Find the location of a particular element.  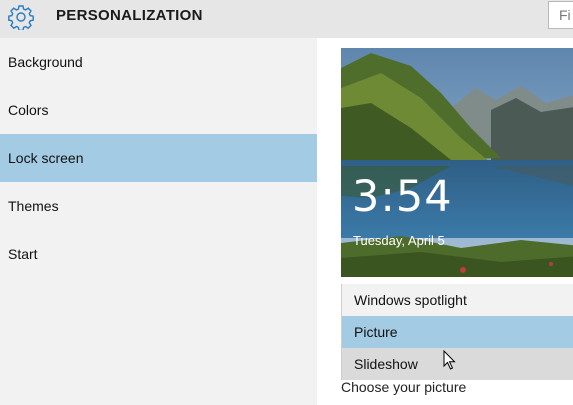

option-slideshow: Slideshow is located at coordinates (457, 364).